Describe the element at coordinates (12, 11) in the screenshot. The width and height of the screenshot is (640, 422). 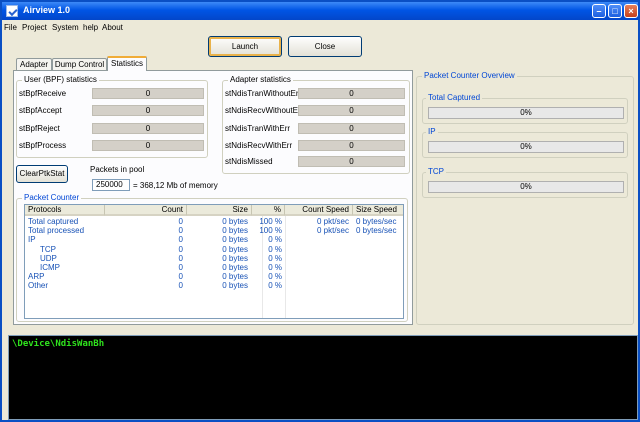
I see `app-icon` at that location.